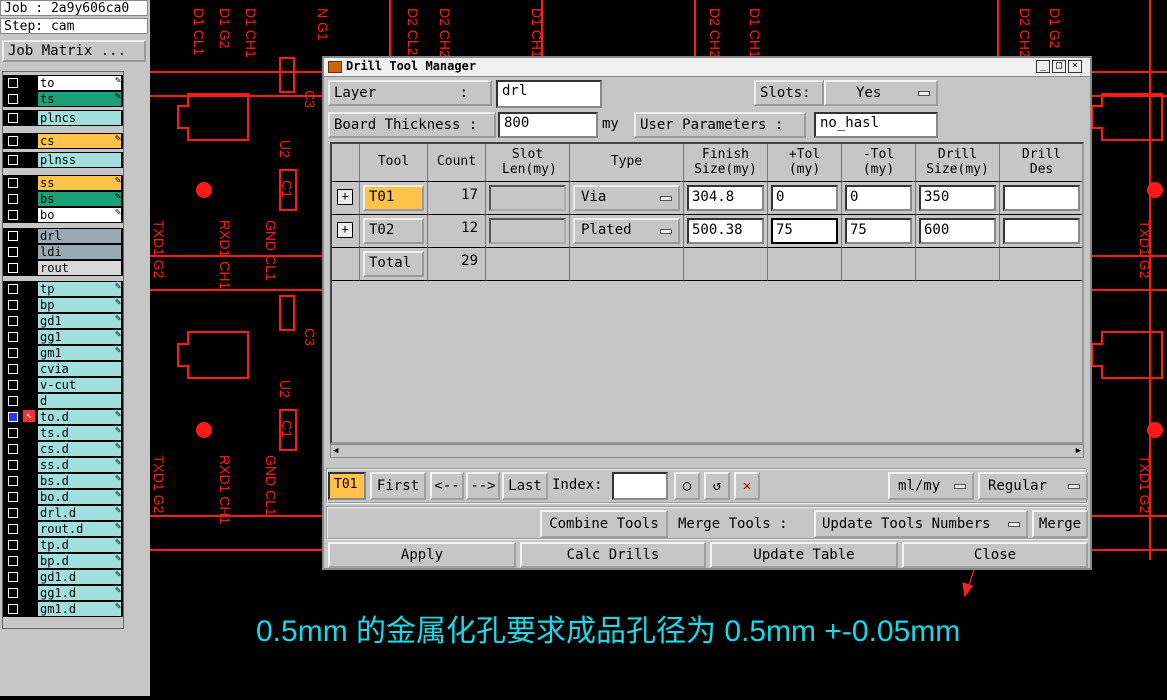 This screenshot has height=700, width=1167. Describe the element at coordinates (63, 289) in the screenshot. I see `layer-row: tp ✎` at that location.